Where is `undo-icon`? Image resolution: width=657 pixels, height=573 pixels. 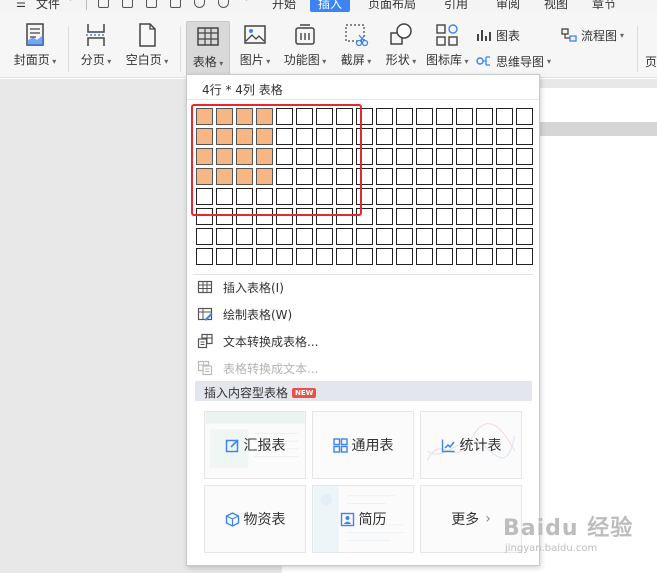 undo-icon is located at coordinates (199, 4).